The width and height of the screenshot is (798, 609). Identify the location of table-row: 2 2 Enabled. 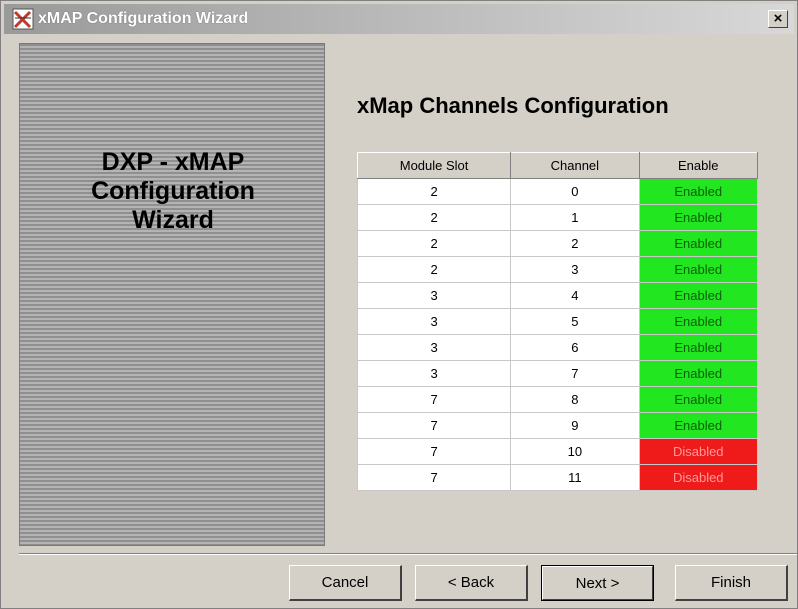
(557, 243).